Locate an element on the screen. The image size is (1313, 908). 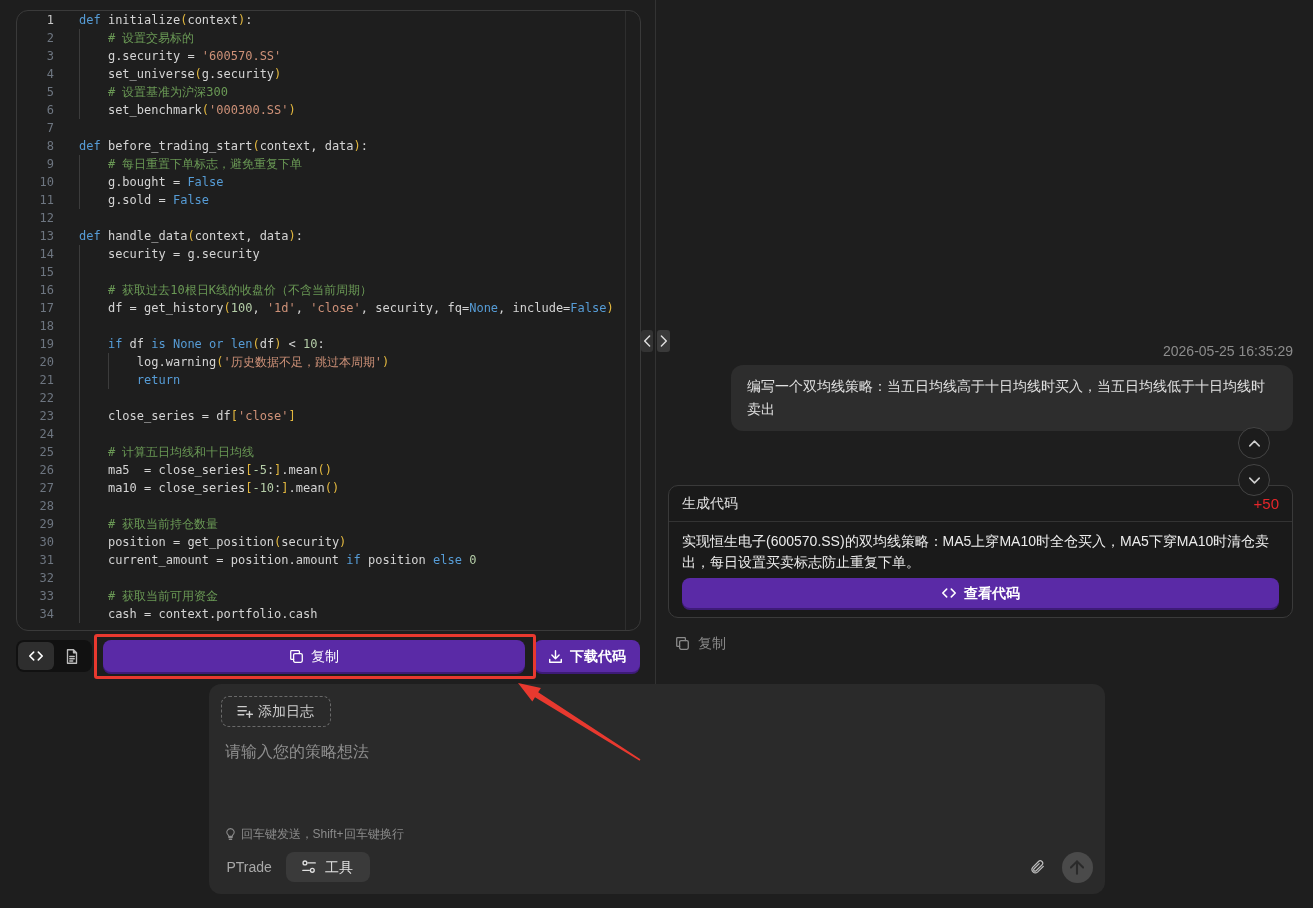
code-line: # 获取过去10根日K线的收盘价（不含当前周期） is located at coordinates (240, 290).